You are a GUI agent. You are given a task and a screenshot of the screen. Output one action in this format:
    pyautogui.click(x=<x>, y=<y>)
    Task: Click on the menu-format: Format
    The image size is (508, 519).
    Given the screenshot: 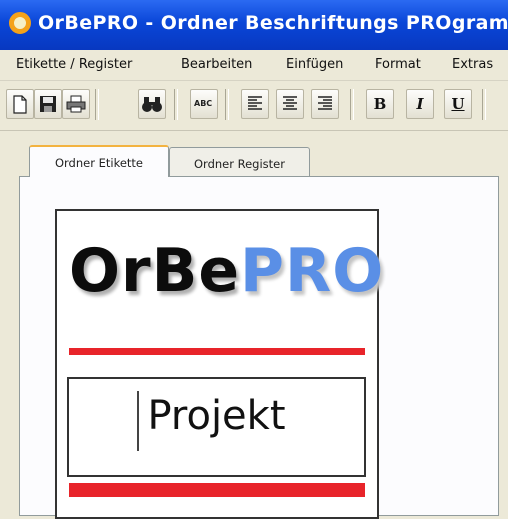 What is the action you would take?
    pyautogui.click(x=398, y=64)
    